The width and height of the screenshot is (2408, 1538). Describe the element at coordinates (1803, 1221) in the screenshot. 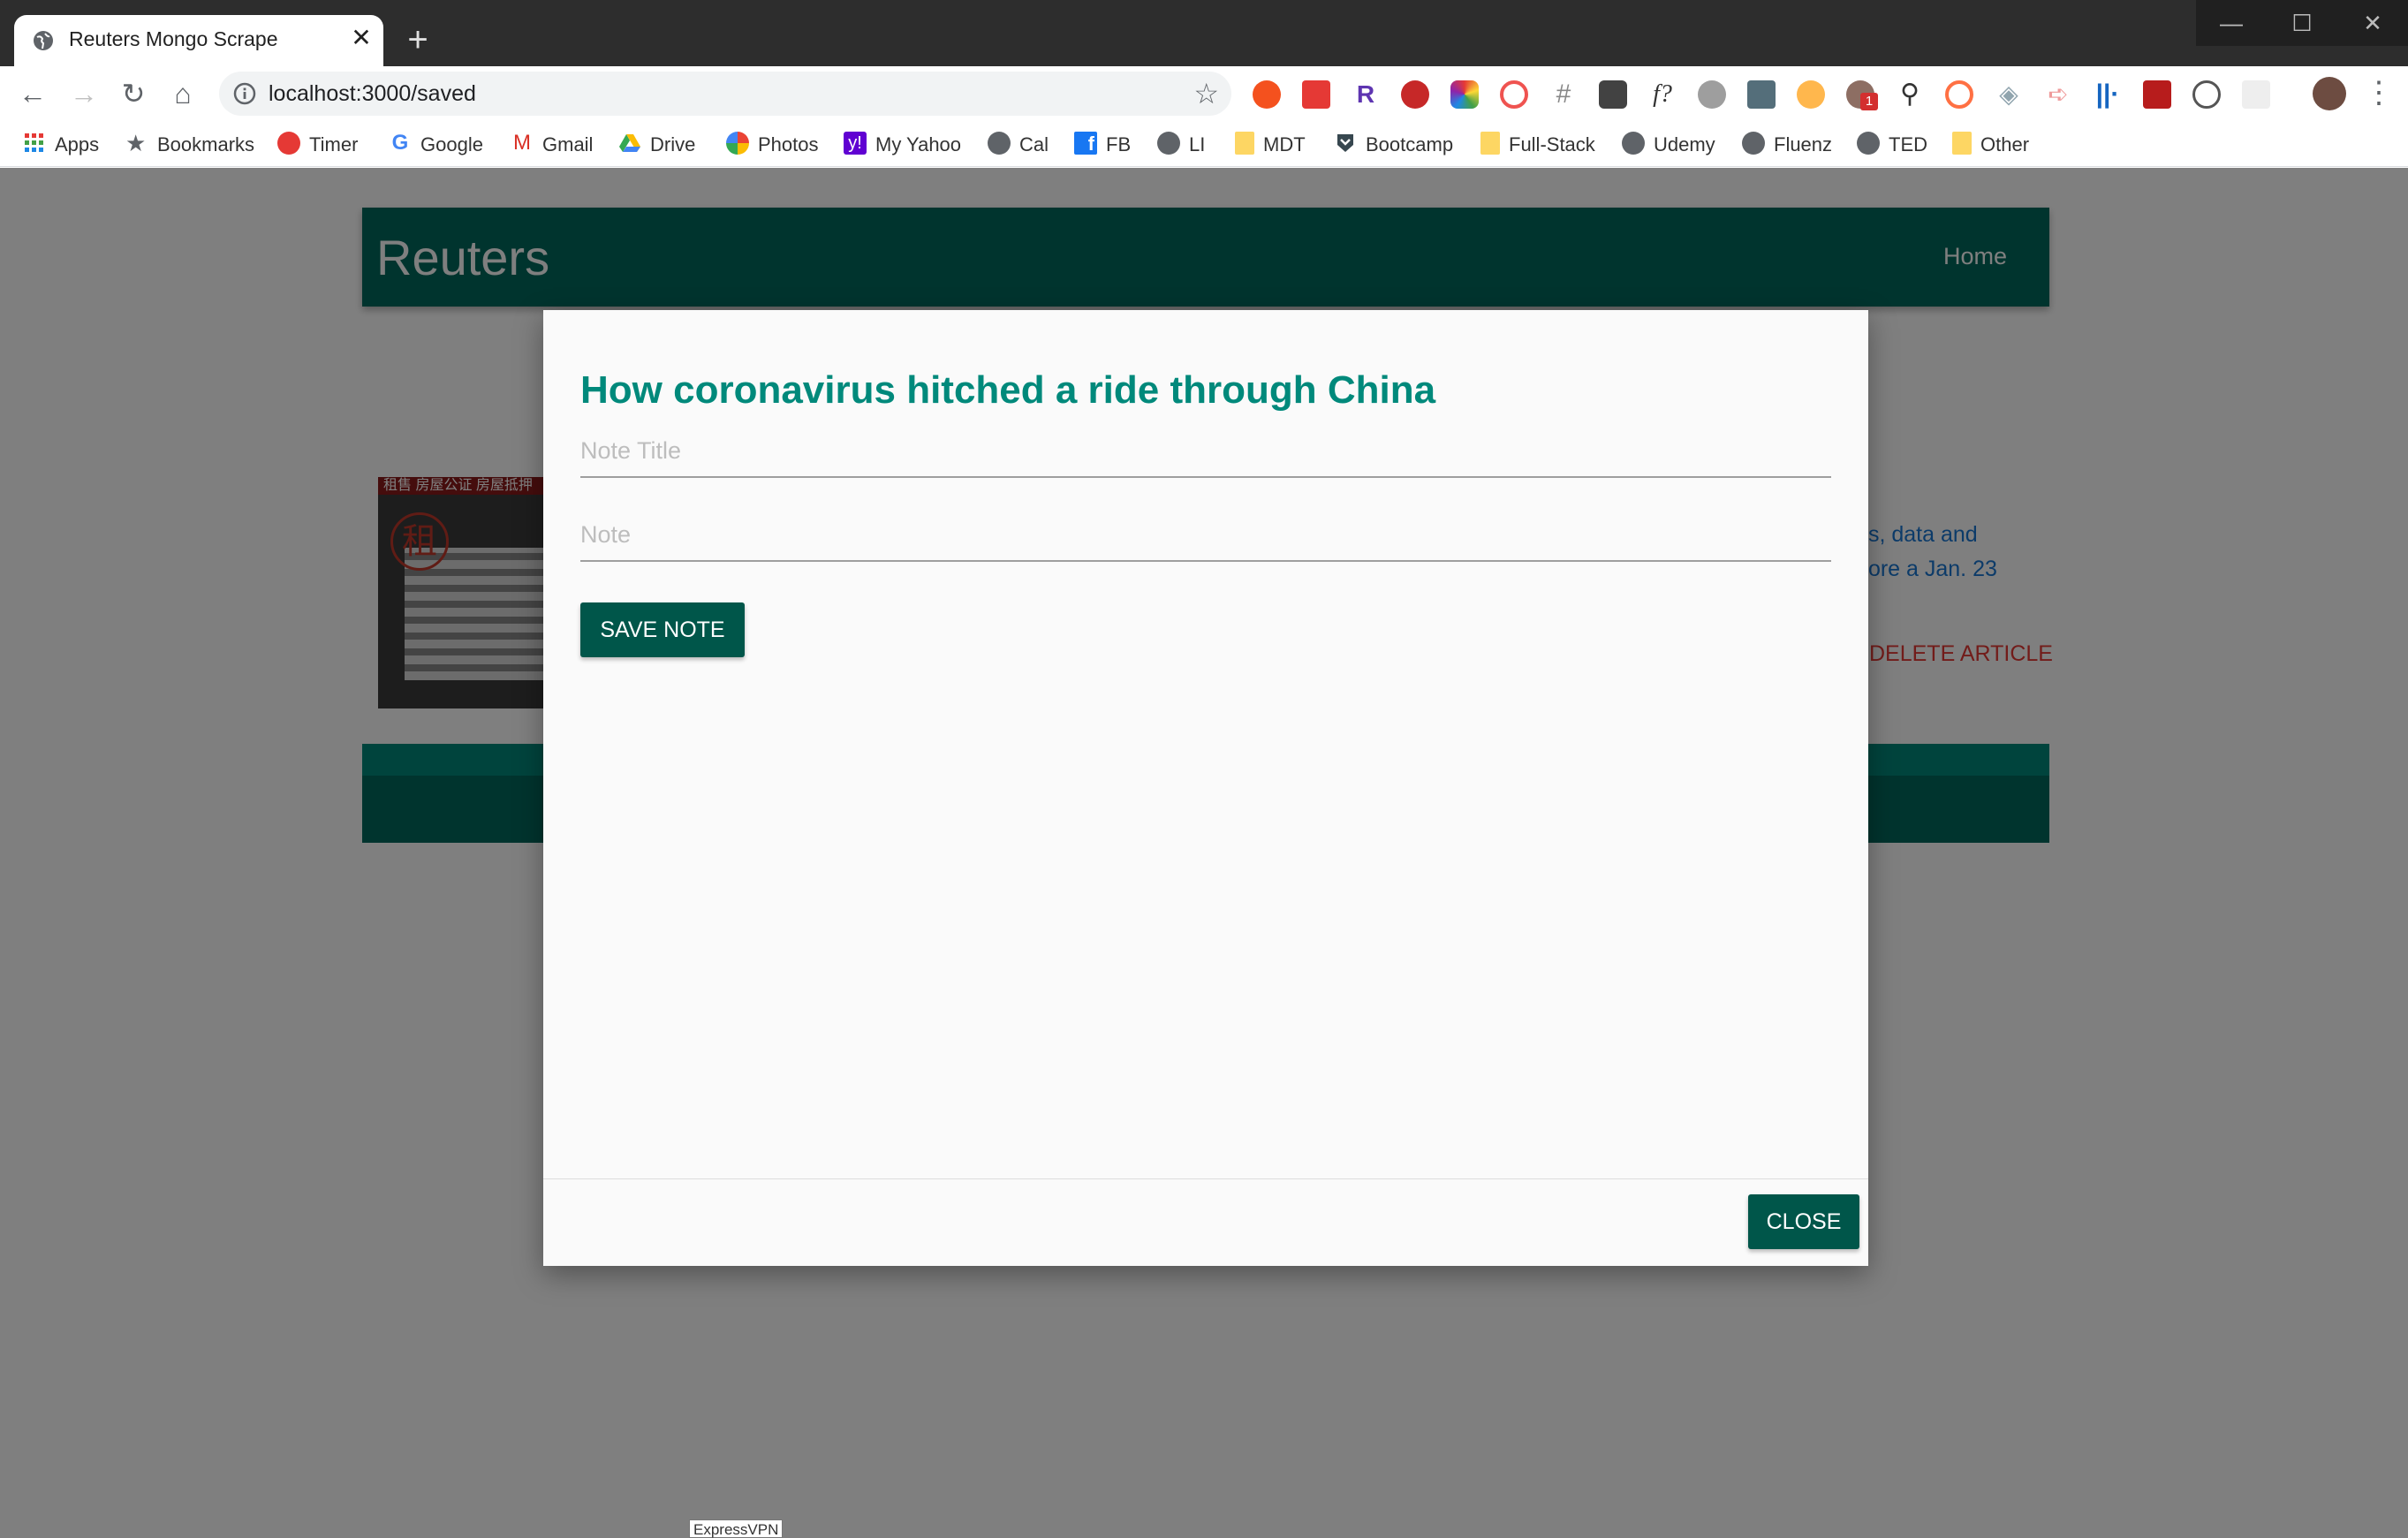

I see `close-modal-button: CLOSE` at that location.